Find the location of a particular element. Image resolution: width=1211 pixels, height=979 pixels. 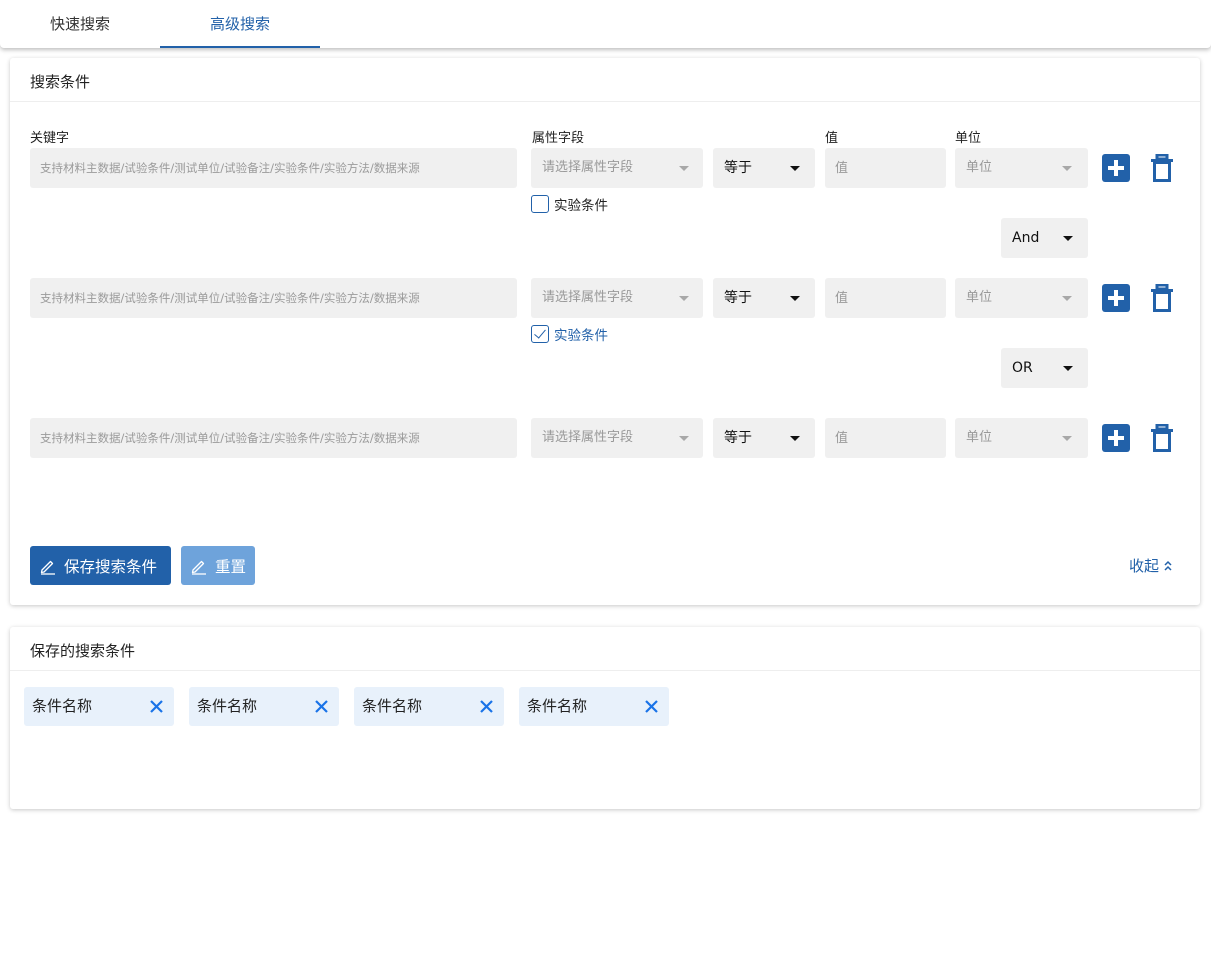

collapse-link: 收起 is located at coordinates (1151, 565).